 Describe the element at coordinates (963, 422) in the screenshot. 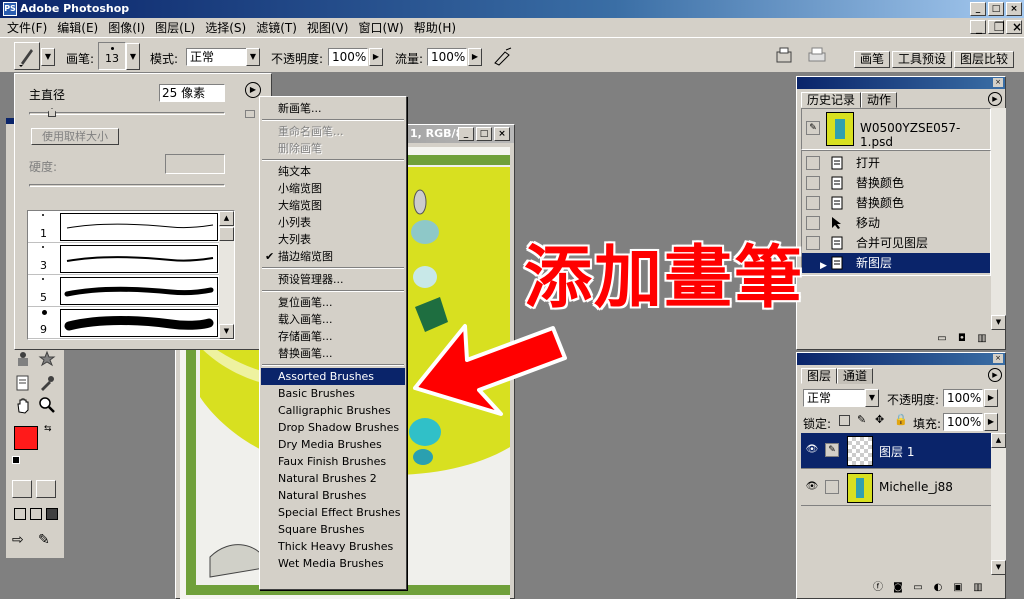

I see `fill-input: 100%` at that location.